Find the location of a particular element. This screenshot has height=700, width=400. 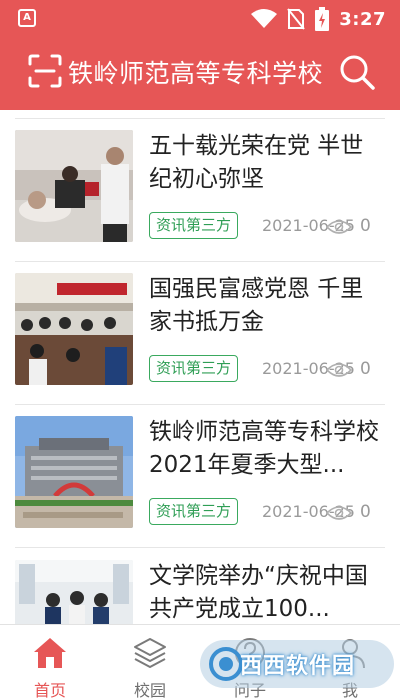

news-title: 五十载光荣在党 半世纪初心弥坚 is located at coordinates (267, 163).